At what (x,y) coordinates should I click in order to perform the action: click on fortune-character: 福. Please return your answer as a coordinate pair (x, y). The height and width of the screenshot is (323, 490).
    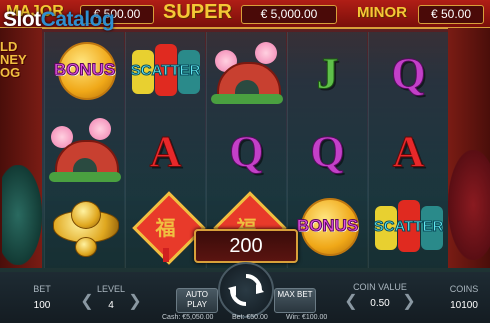
    Looking at the image, I should click on (165, 229).